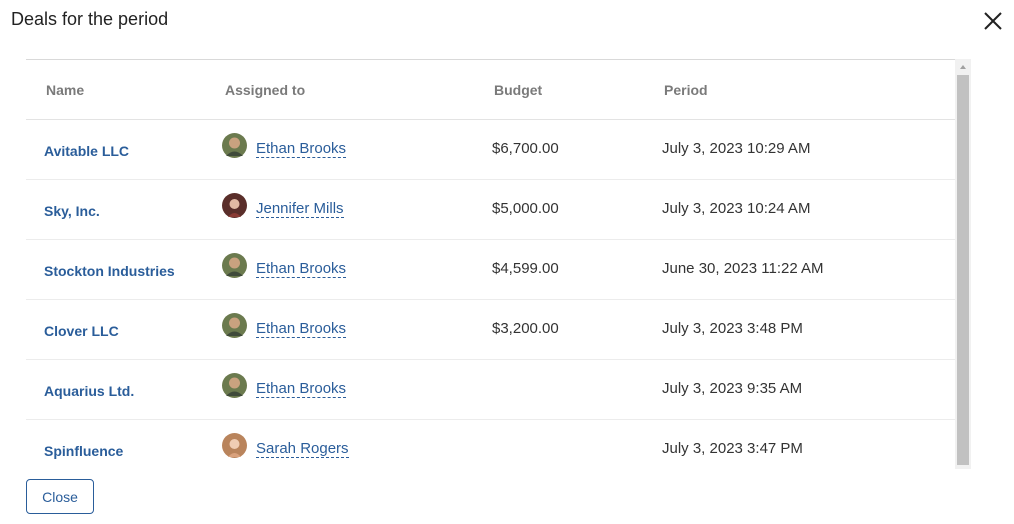 This screenshot has height=524, width=1014. I want to click on budget-value: $4,599.00, so click(525, 268).